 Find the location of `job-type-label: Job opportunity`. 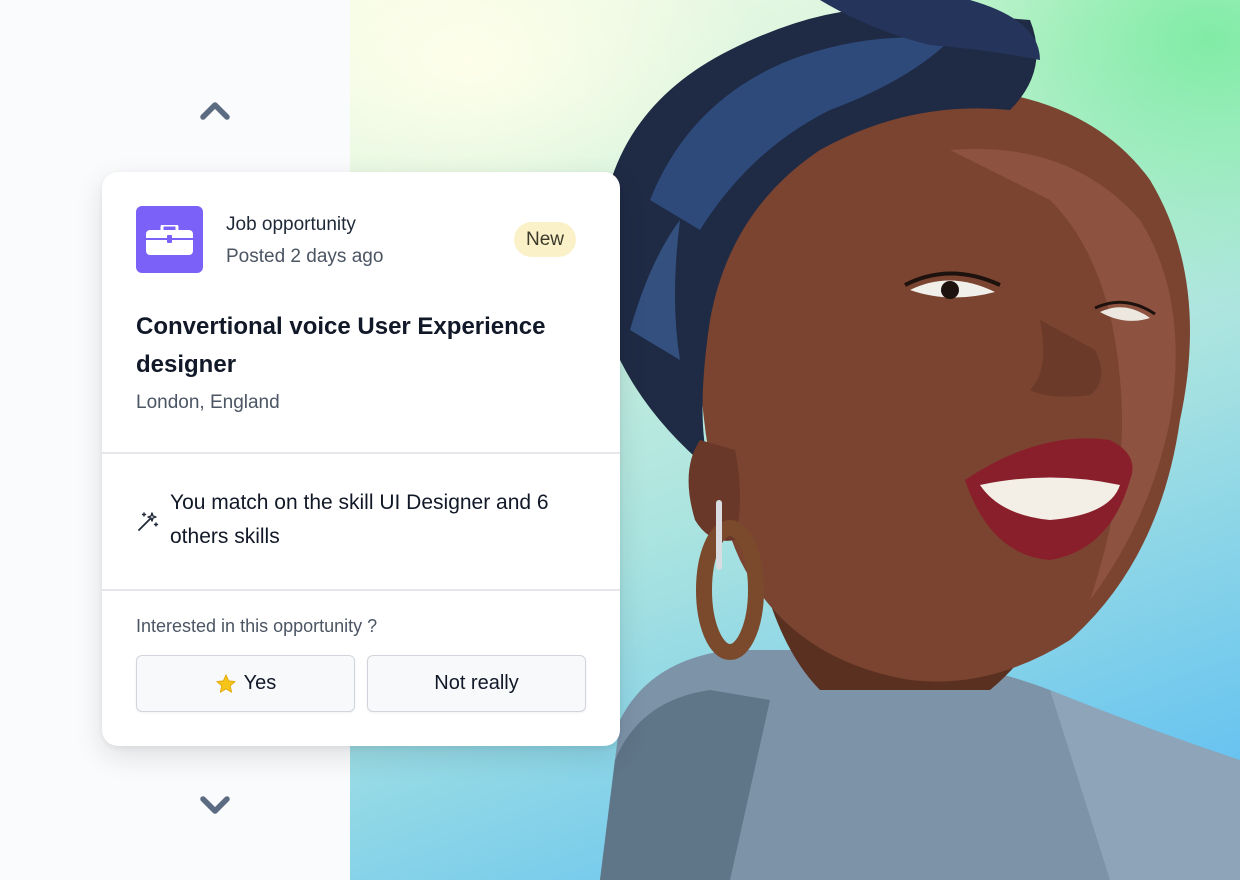

job-type-label: Job opportunity is located at coordinates (291, 224).